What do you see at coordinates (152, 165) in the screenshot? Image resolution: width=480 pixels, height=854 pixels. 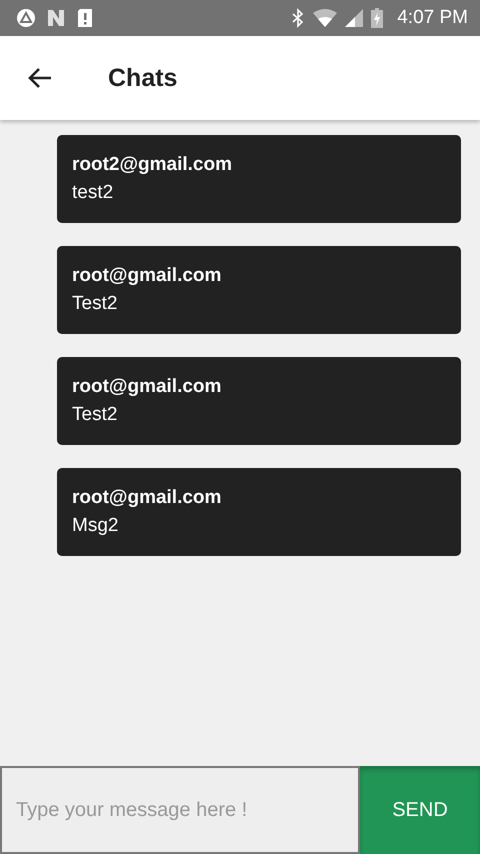 I see `sender-email: root2@gmail.com` at bounding box center [152, 165].